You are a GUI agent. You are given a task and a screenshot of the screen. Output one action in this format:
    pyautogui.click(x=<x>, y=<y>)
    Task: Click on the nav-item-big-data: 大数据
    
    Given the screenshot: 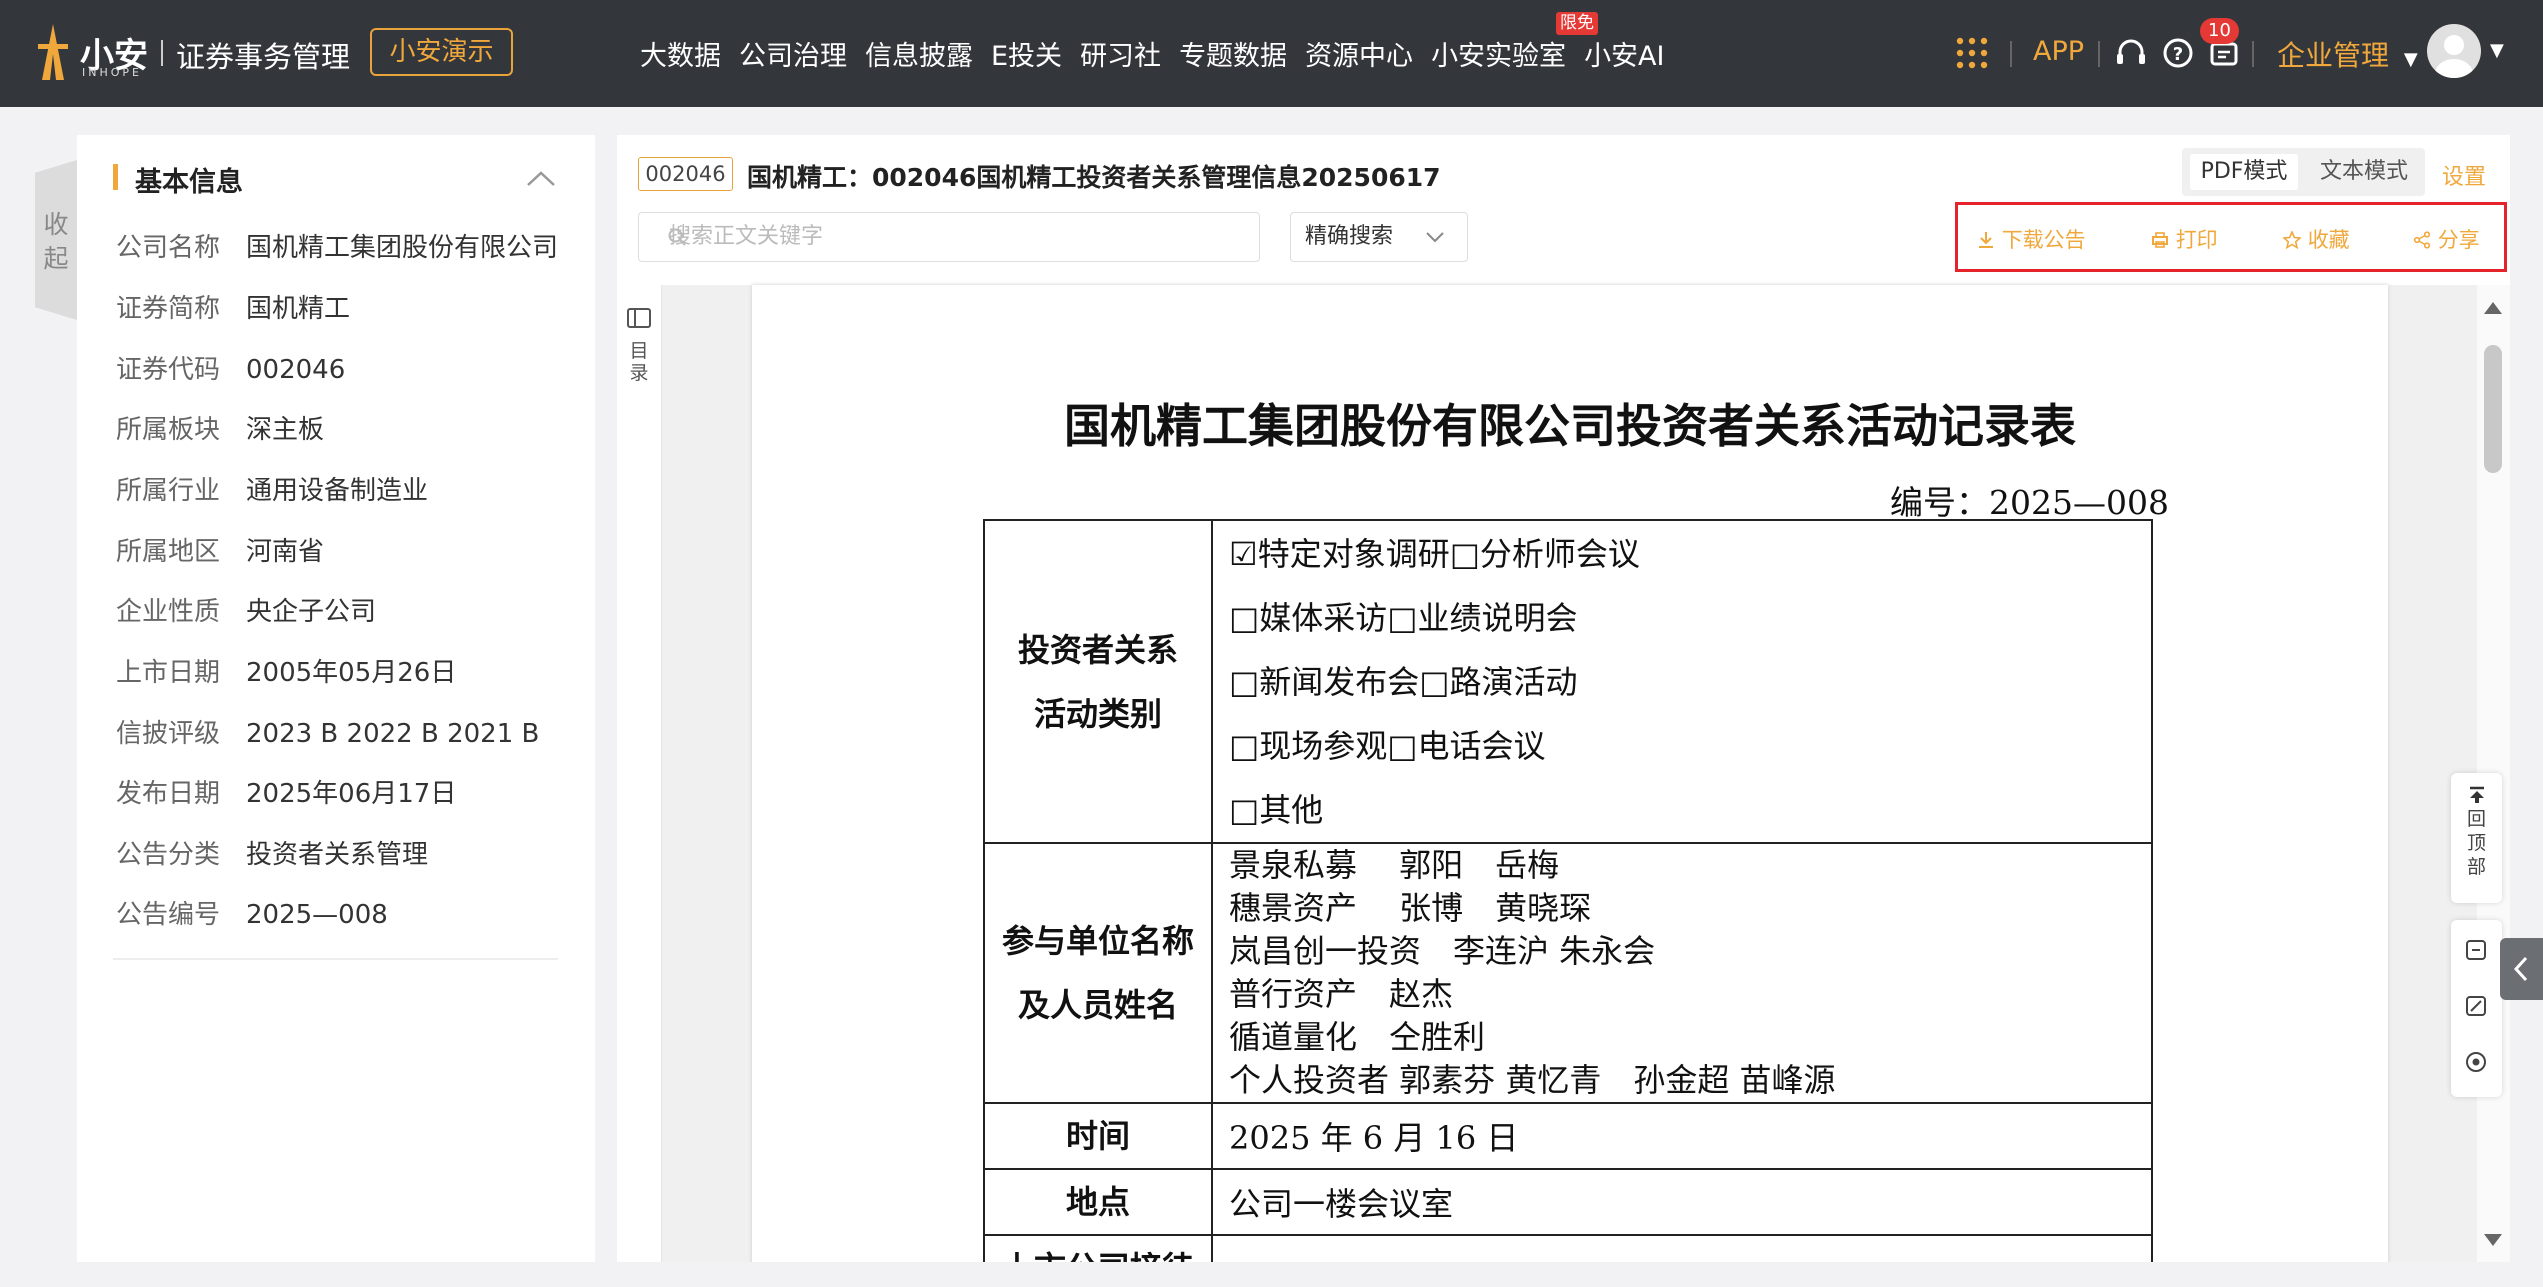 What is the action you would take?
    pyautogui.click(x=680, y=53)
    